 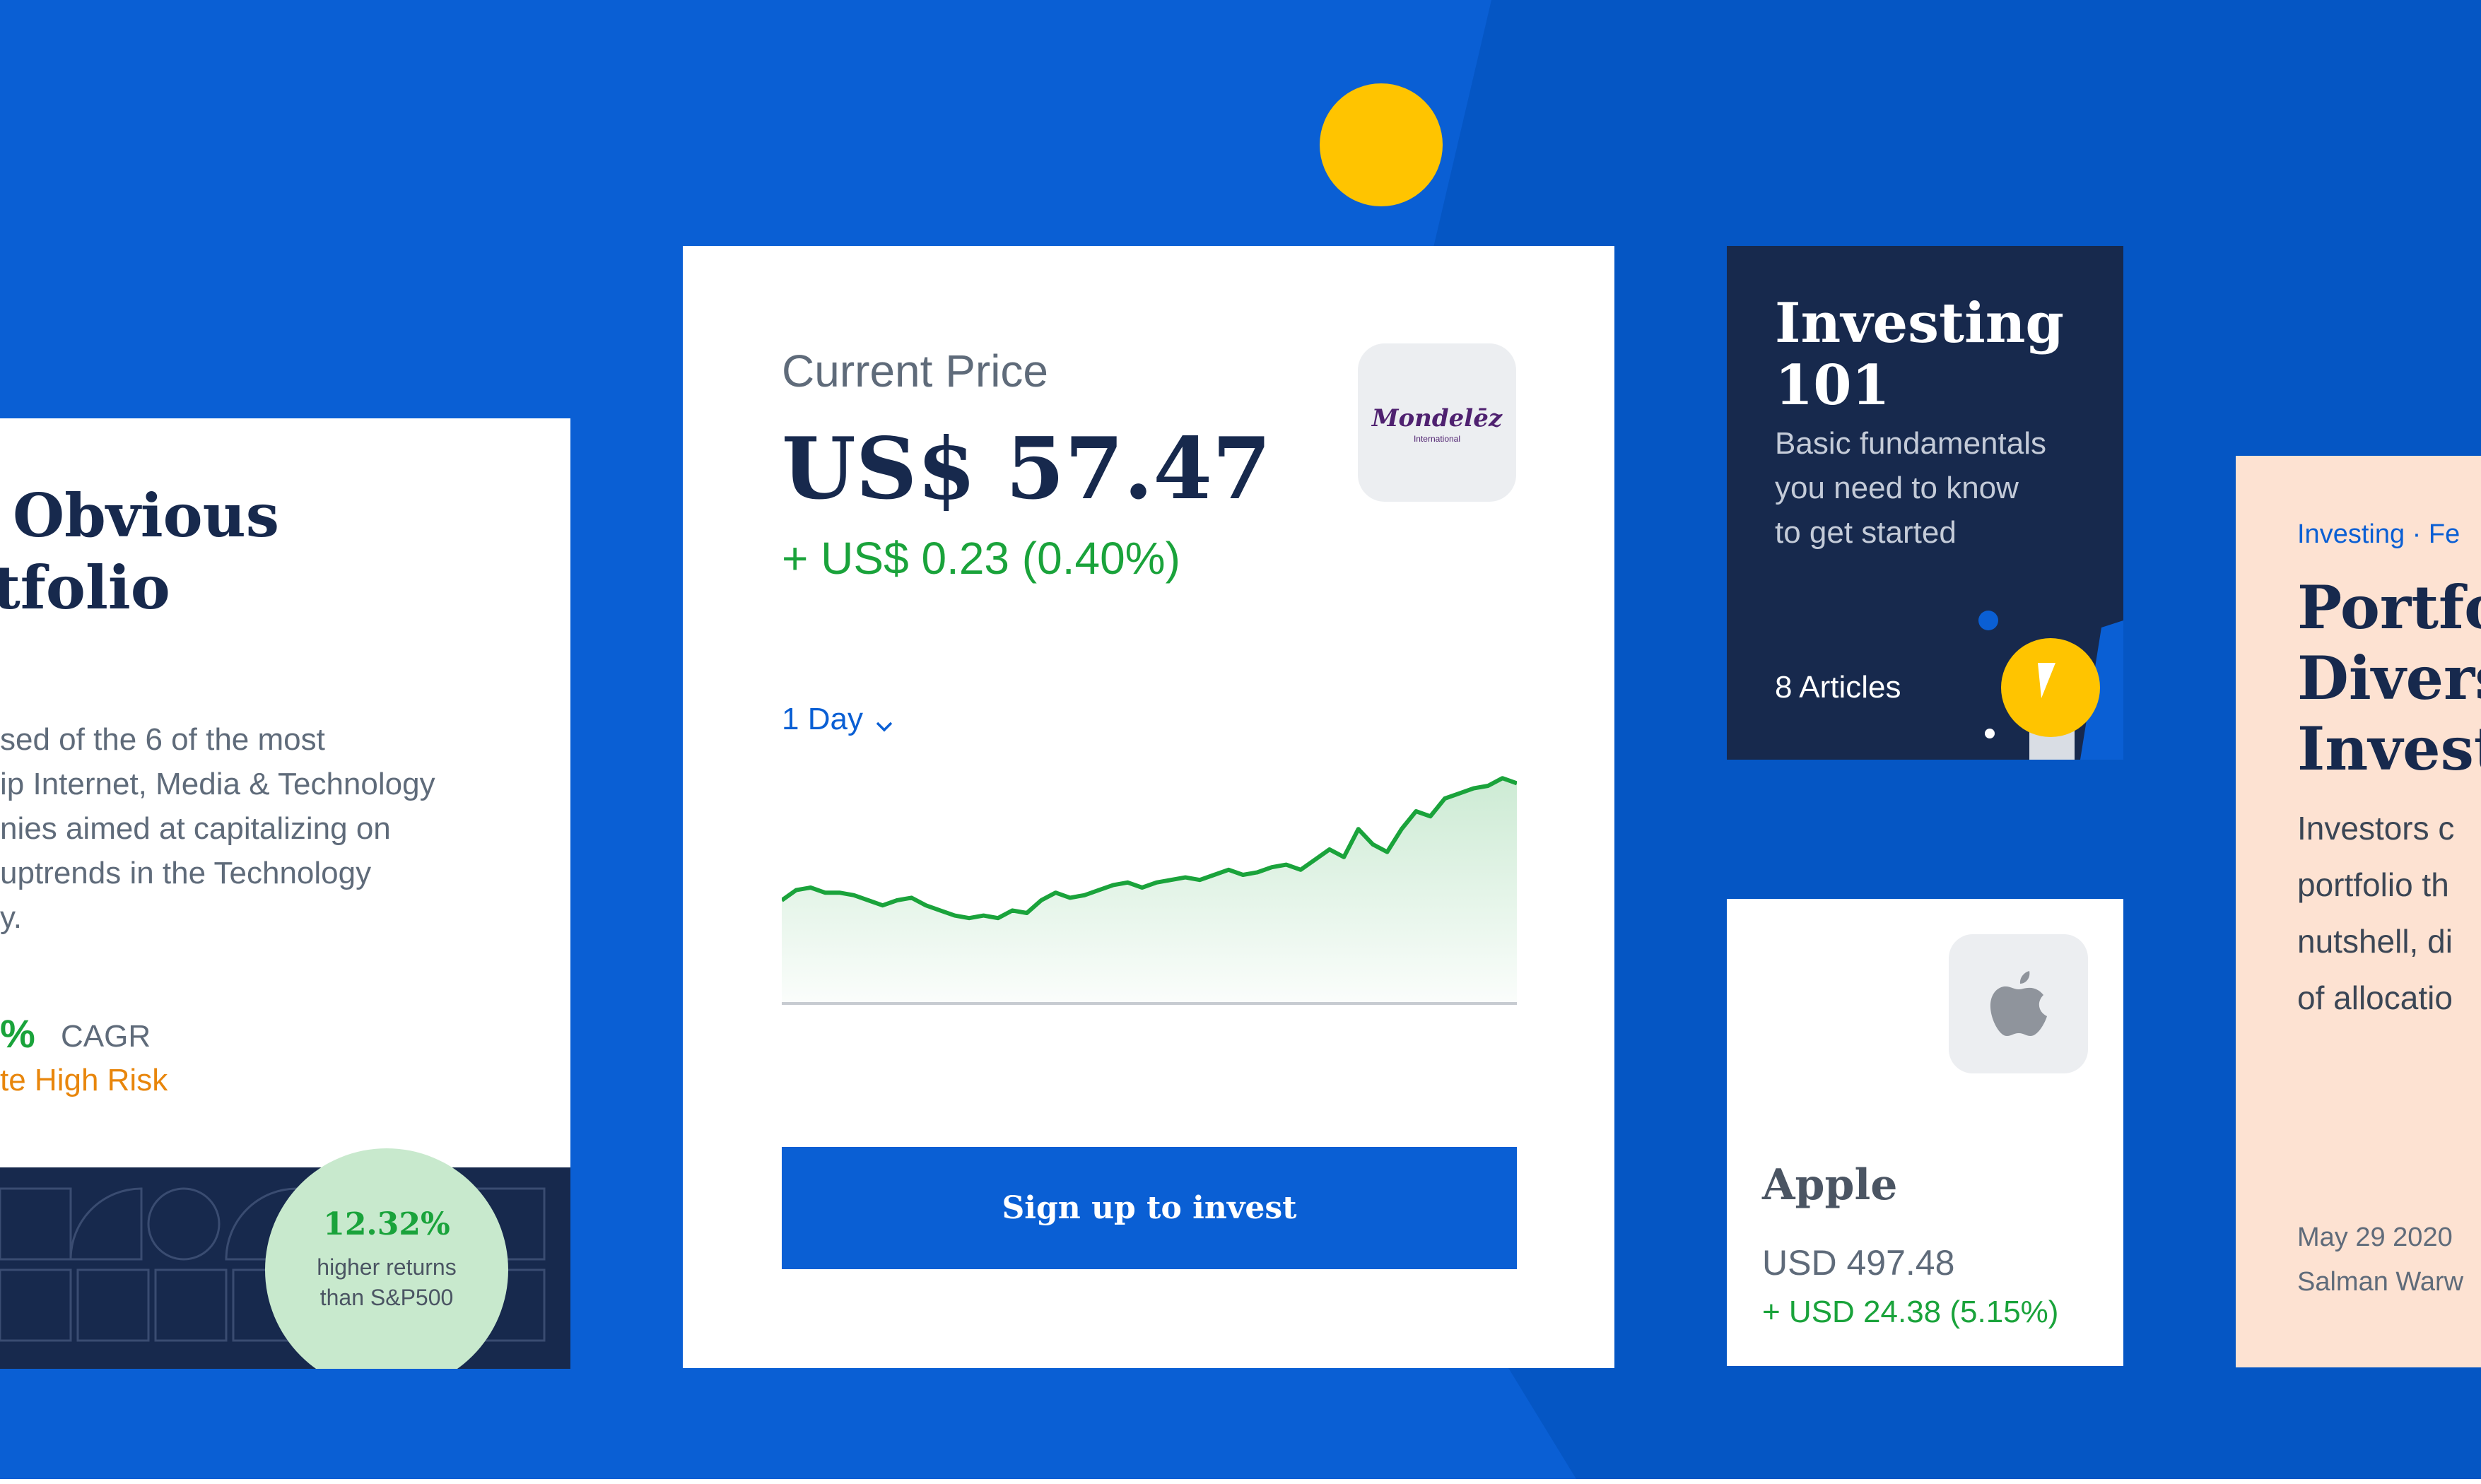 I want to click on investing-desc-line3: to get started, so click(x=1866, y=532).